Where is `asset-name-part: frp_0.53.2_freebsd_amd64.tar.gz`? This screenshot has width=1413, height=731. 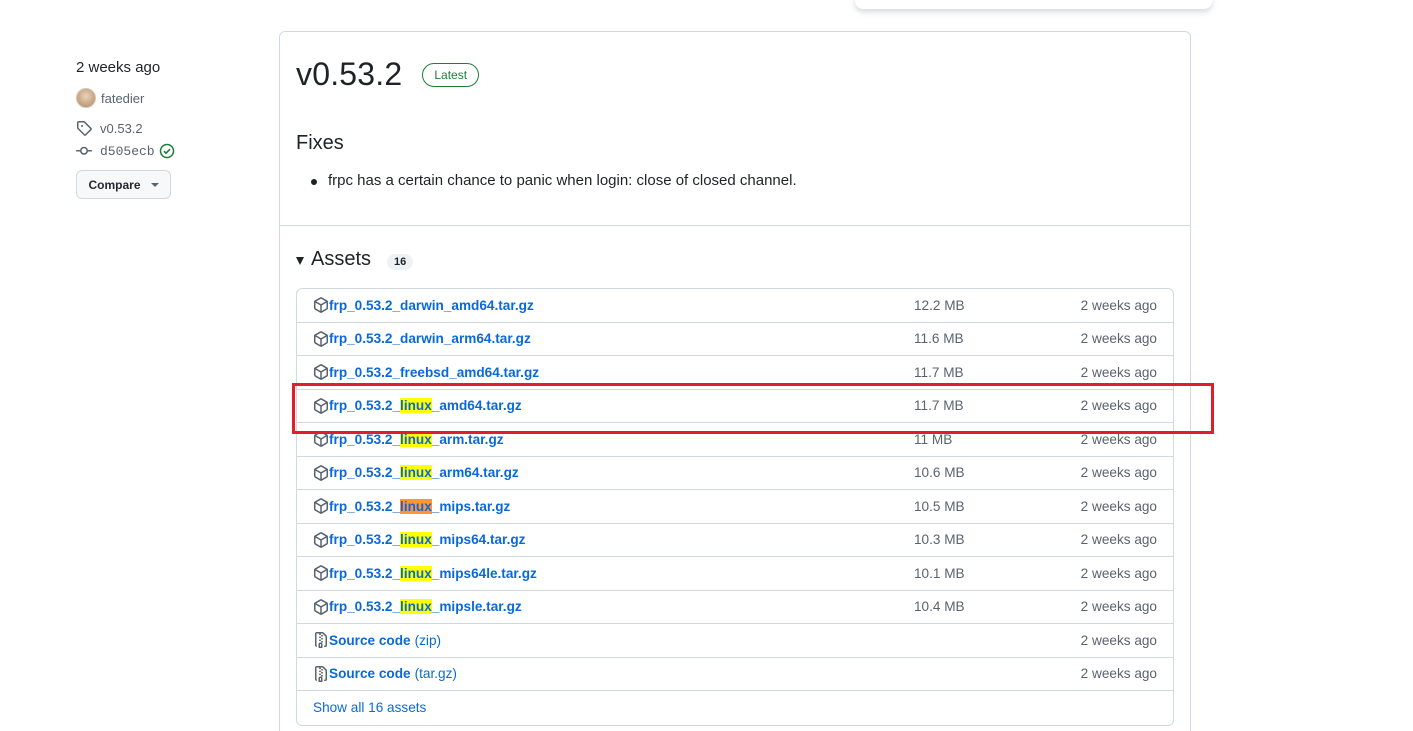 asset-name-part: frp_0.53.2_freebsd_amd64.tar.gz is located at coordinates (434, 372).